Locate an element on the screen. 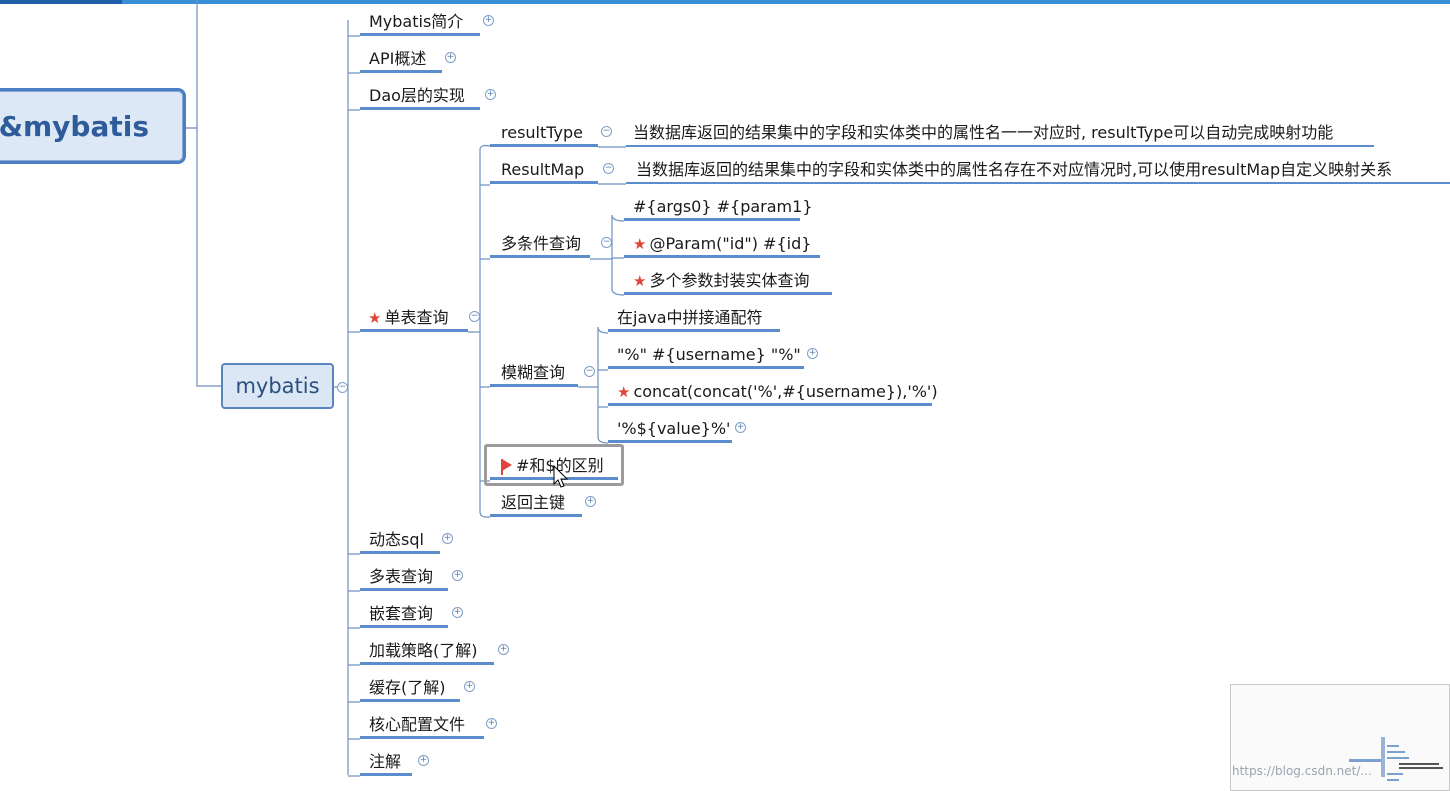 Image resolution: width=1450 pixels, height=791 pixels. topic-label: 缓存(了解) is located at coordinates (407, 687).